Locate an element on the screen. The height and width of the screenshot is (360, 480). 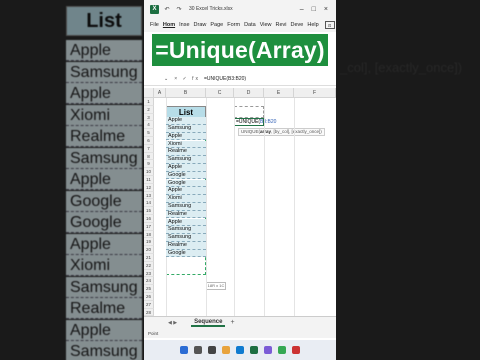
row-header: 9 is located at coordinates (149, 164).